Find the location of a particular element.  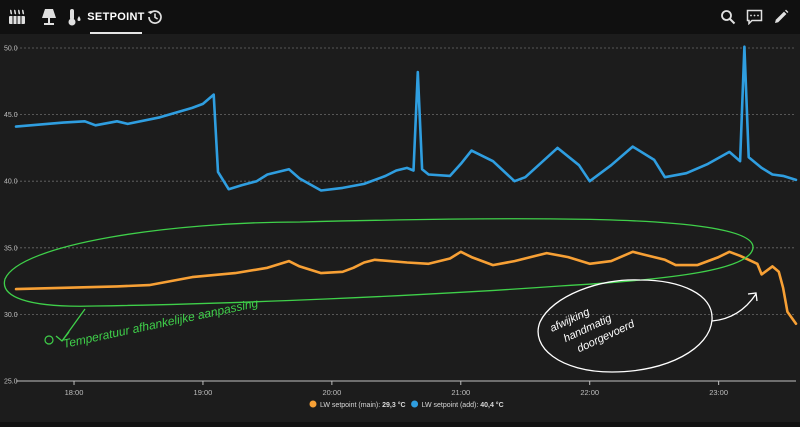

y-tick-label: 45.0 is located at coordinates (11, 115).